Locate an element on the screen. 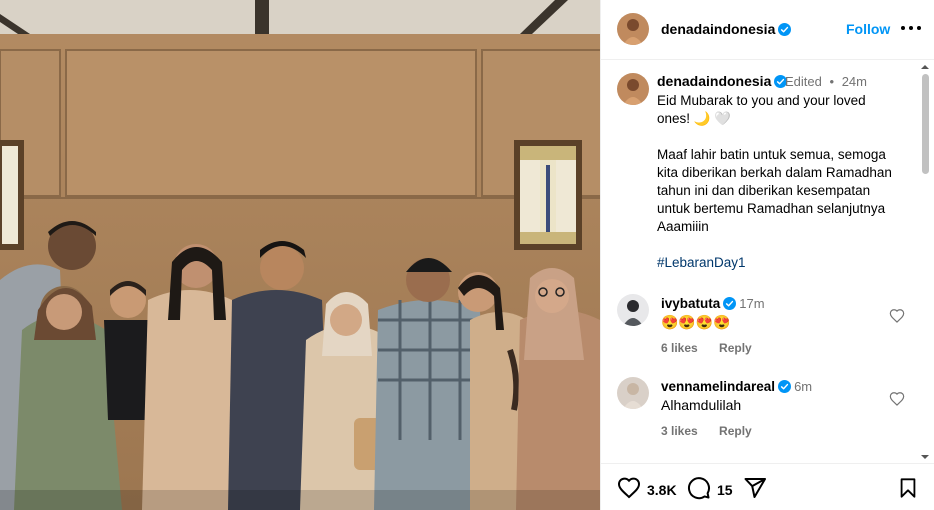 The width and height of the screenshot is (934, 510). post-actions-bar: 3.8K 15 is located at coordinates (767, 486).